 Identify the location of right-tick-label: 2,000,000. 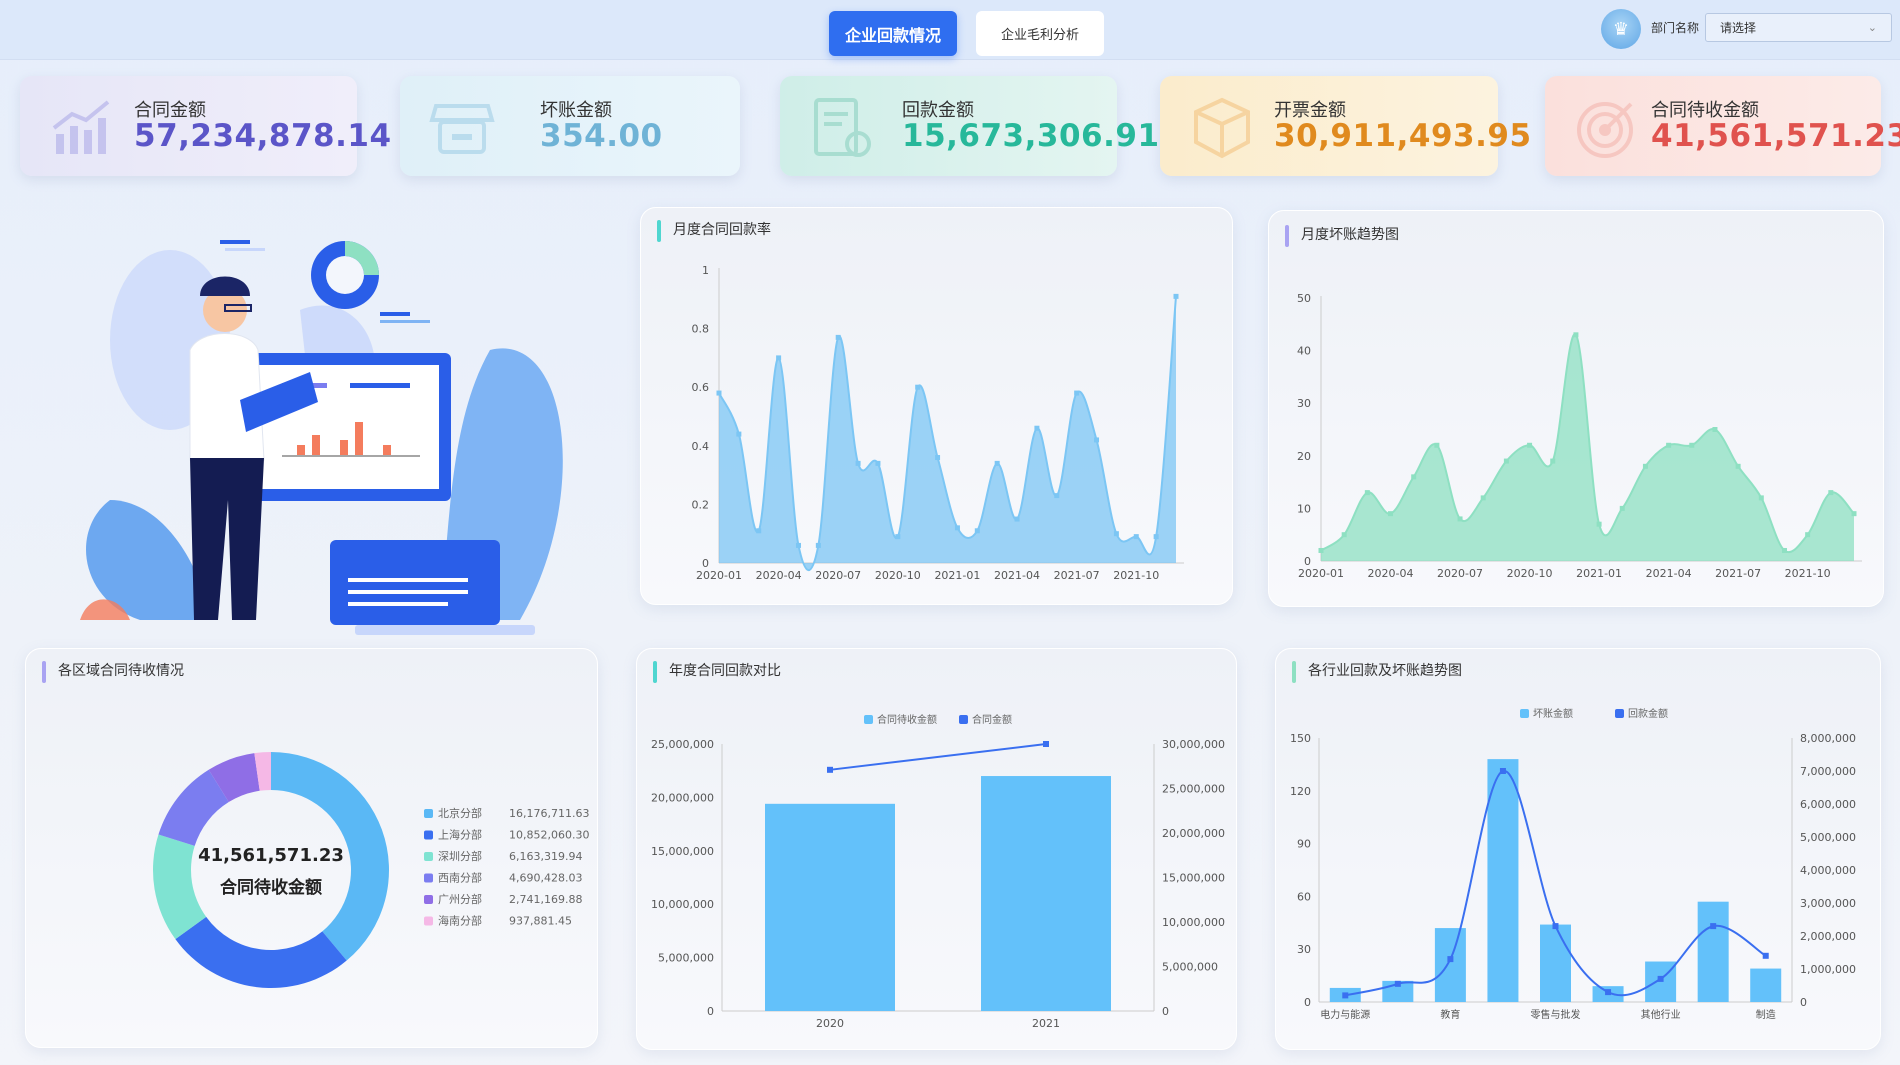
(1828, 936).